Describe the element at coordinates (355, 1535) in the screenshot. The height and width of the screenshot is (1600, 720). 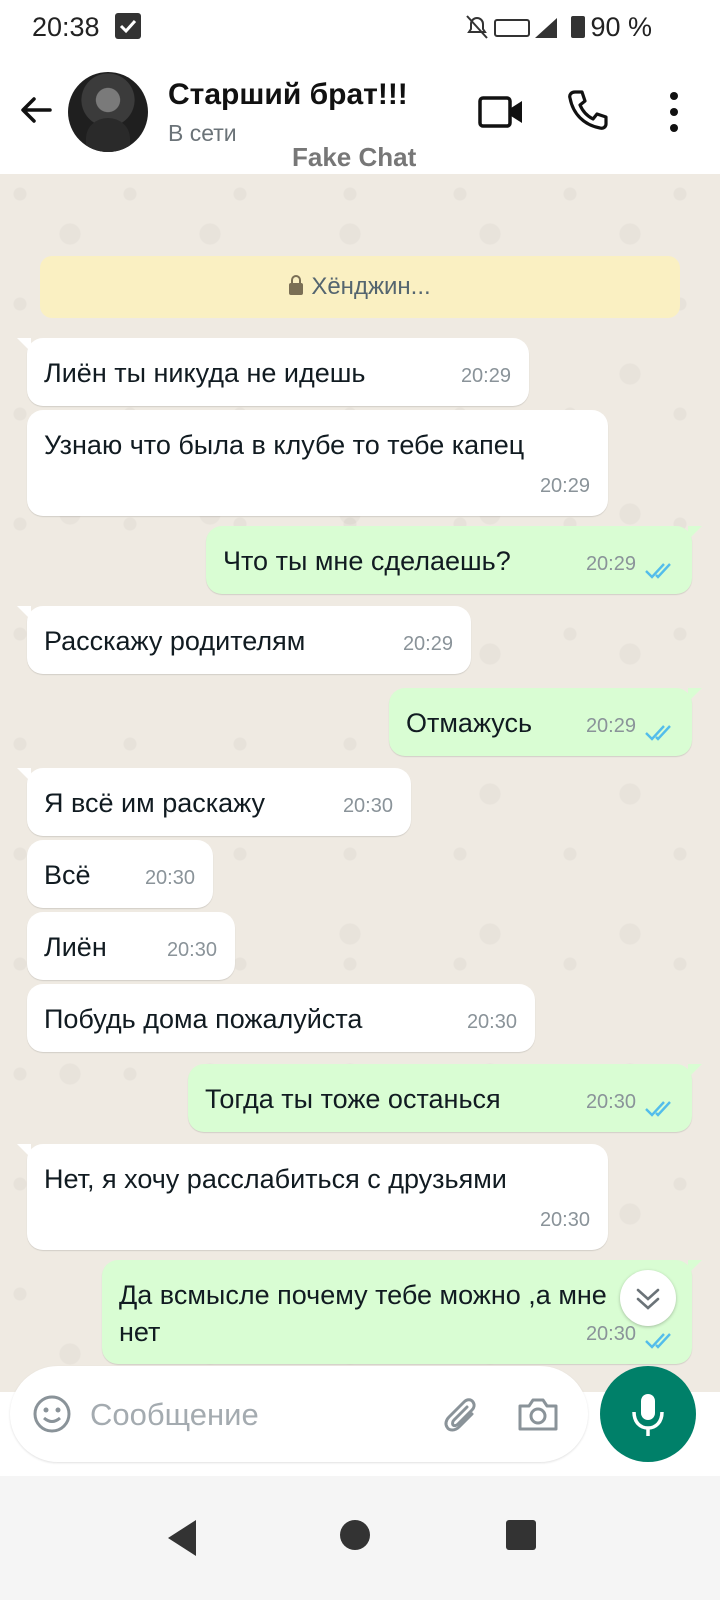
I see `nav-home-icon` at that location.